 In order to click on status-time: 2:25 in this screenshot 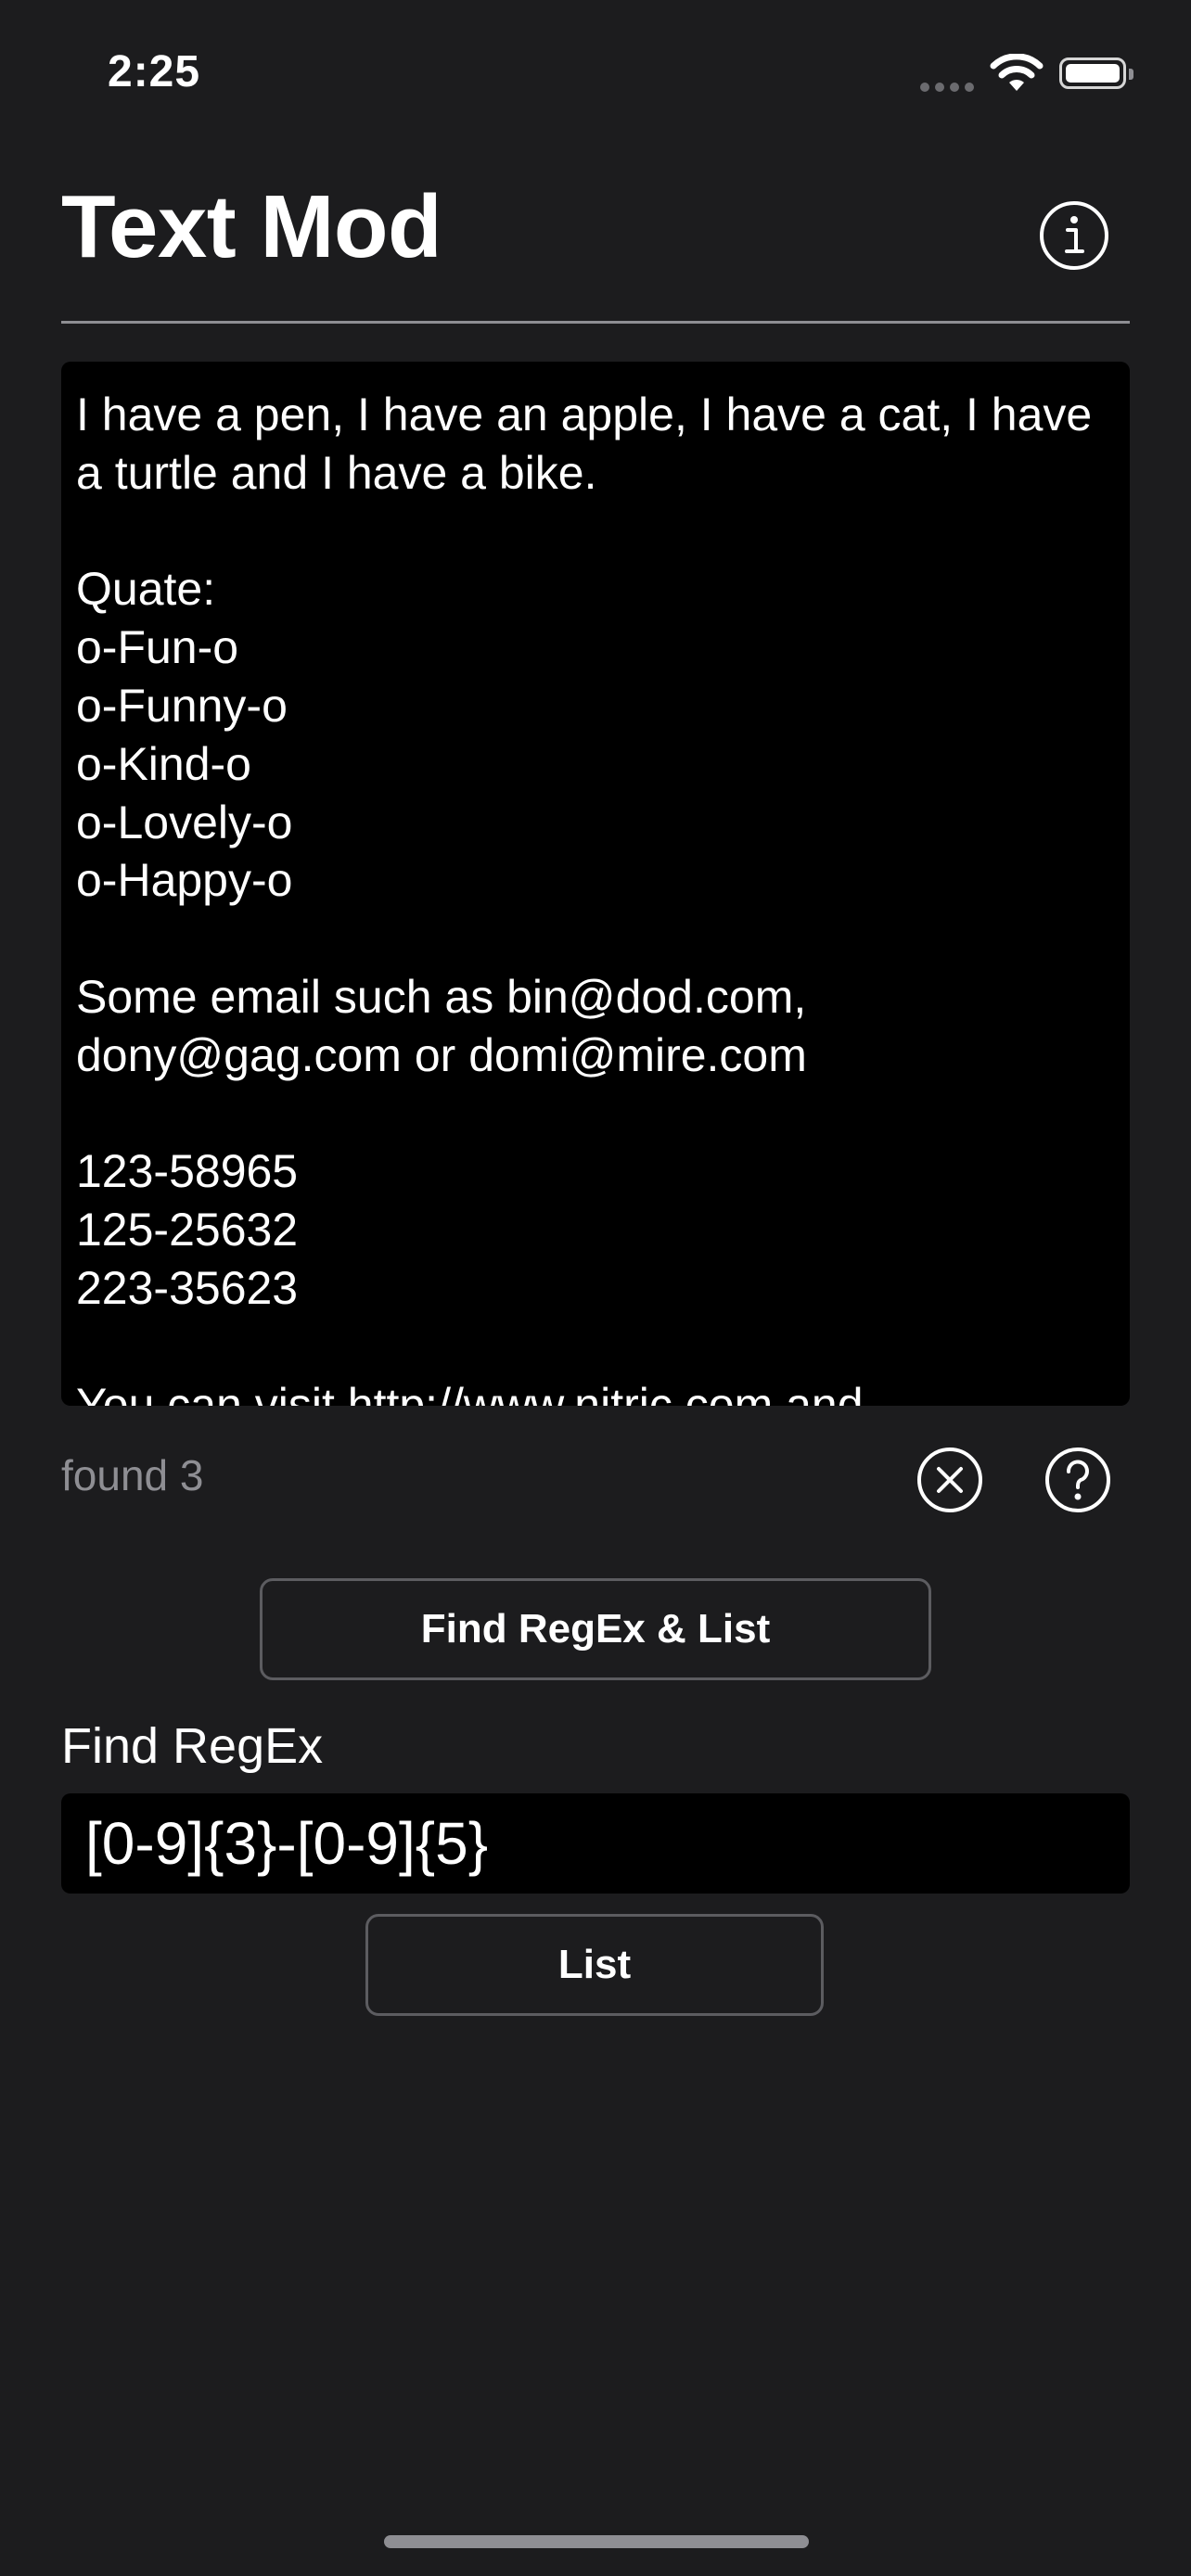, I will do `click(154, 71)`.